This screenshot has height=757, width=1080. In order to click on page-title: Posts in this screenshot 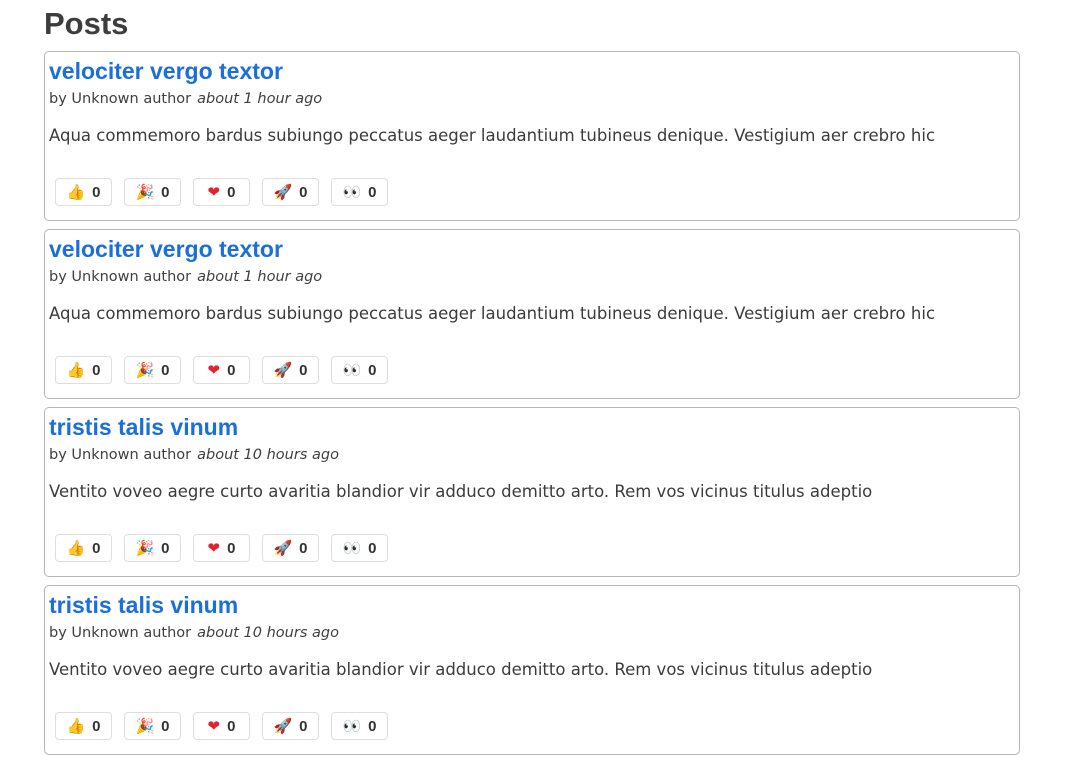, I will do `click(86, 23)`.